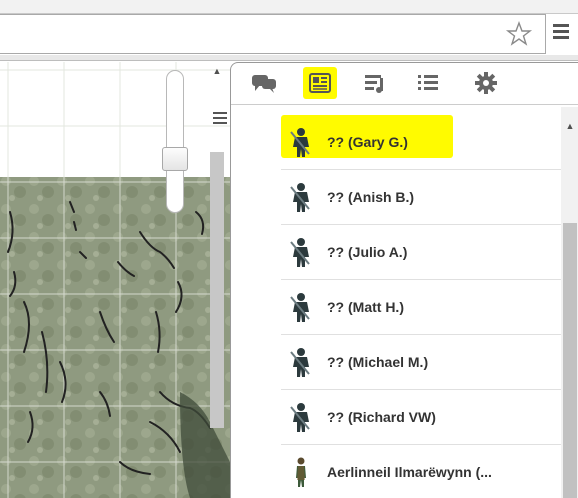  I want to click on zoom-slider-track, so click(175, 141).